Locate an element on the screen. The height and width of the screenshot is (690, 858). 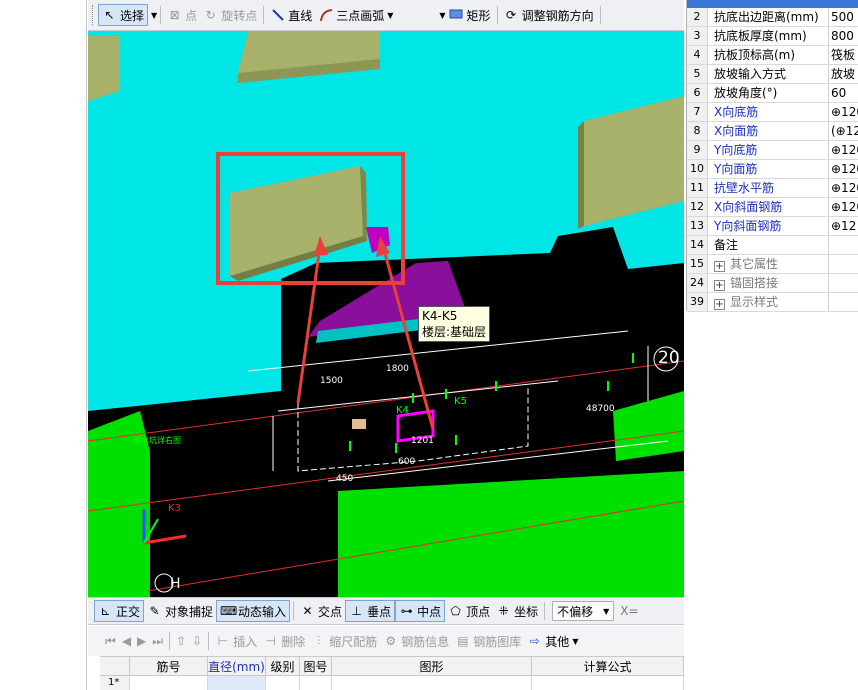
ortho-button: ⊾ 正交 is located at coordinates (119, 611).